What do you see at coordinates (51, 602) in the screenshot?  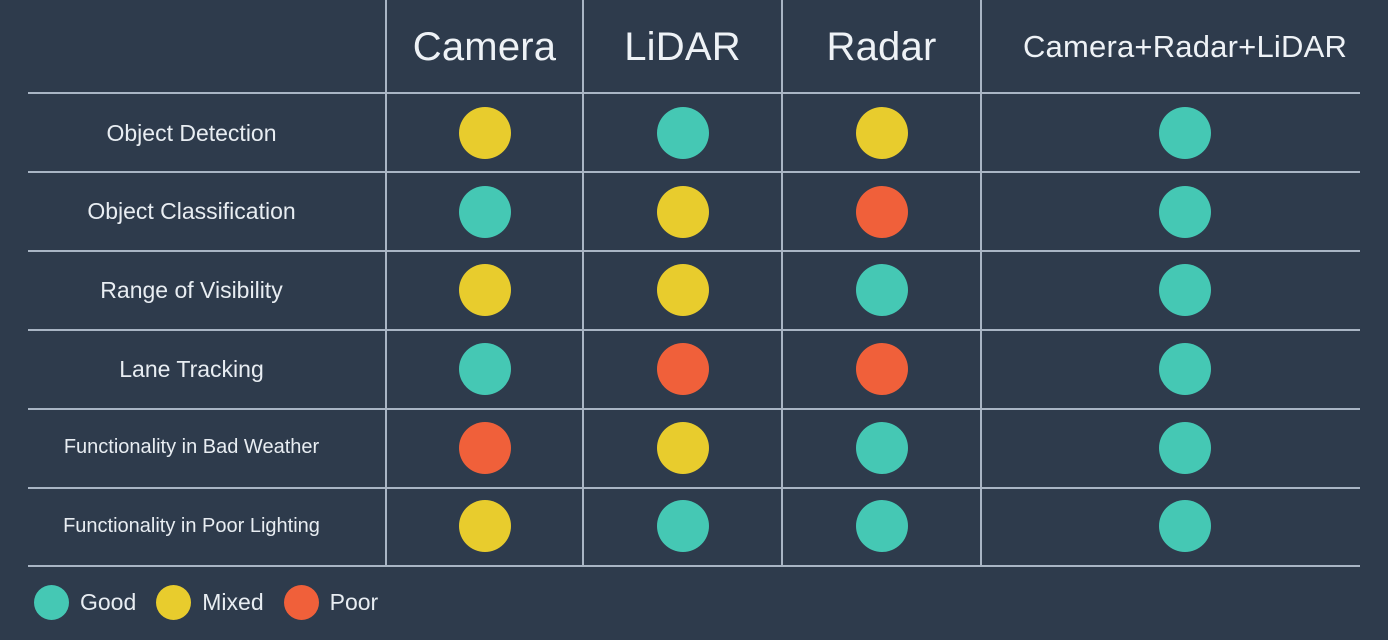 I see `legend-dot-good-icon` at bounding box center [51, 602].